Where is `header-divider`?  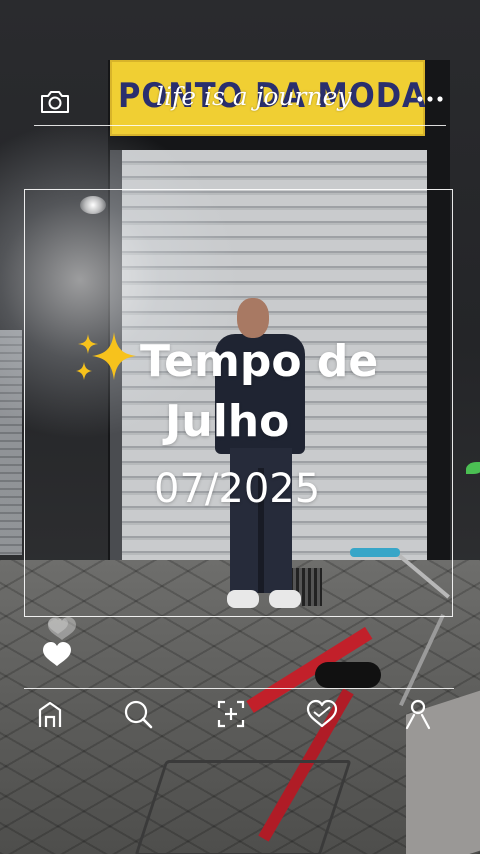
header-divider is located at coordinates (240, 125).